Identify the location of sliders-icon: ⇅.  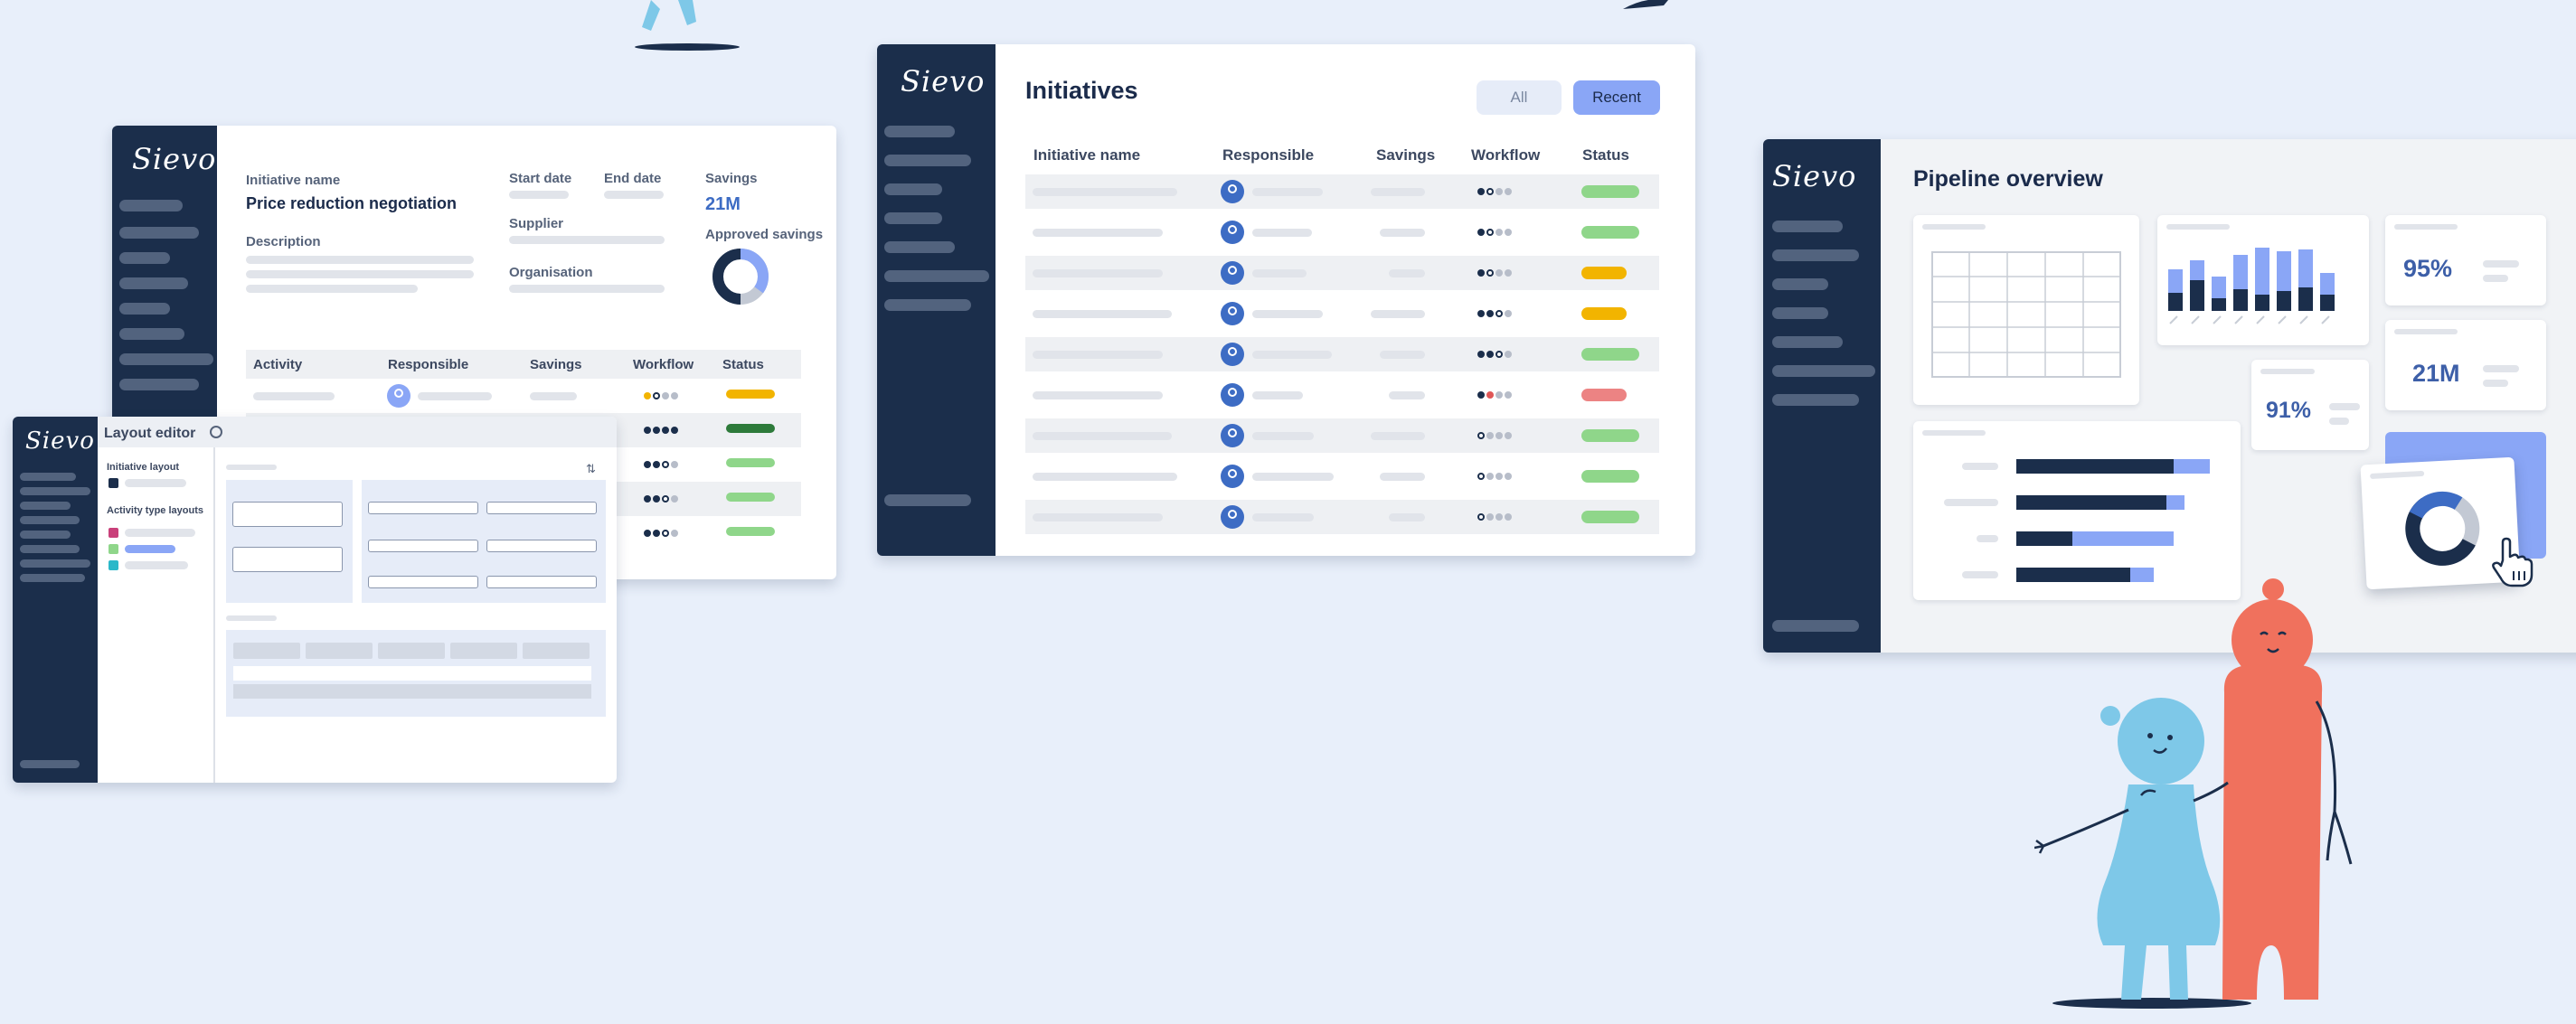
(591, 469).